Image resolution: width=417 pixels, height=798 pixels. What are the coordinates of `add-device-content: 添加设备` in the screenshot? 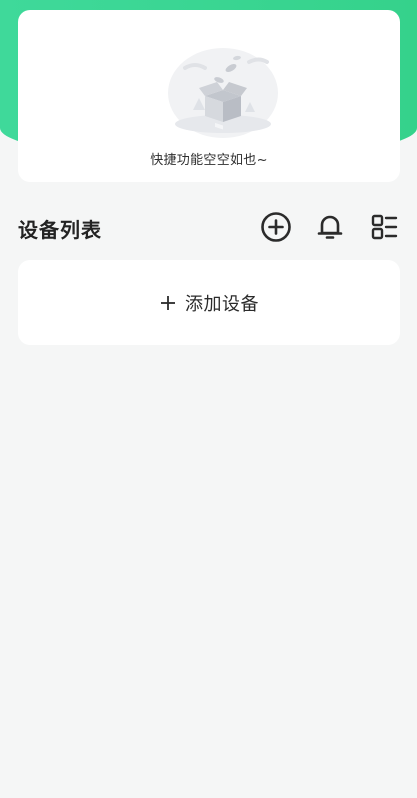 It's located at (209, 303).